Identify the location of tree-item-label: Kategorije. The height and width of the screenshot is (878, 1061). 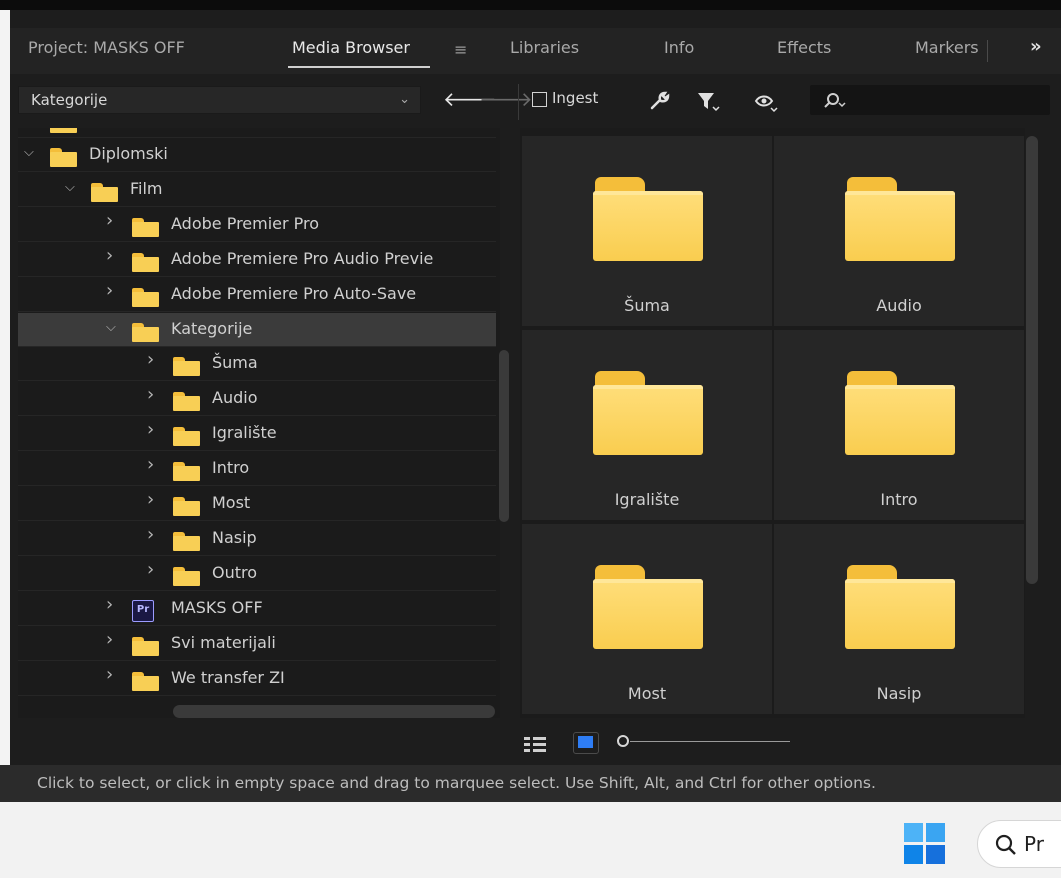
(212, 328).